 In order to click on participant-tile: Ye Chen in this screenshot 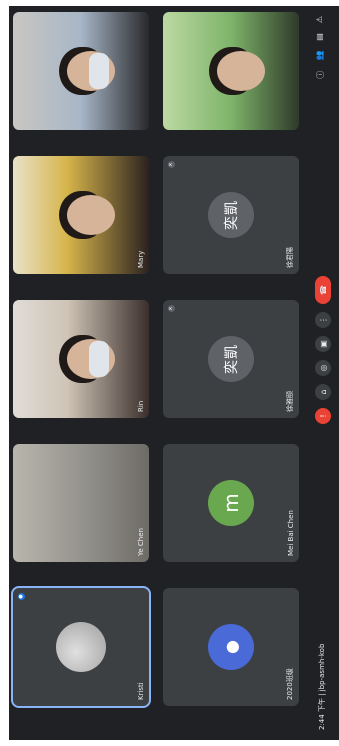, I will do `click(81, 503)`.